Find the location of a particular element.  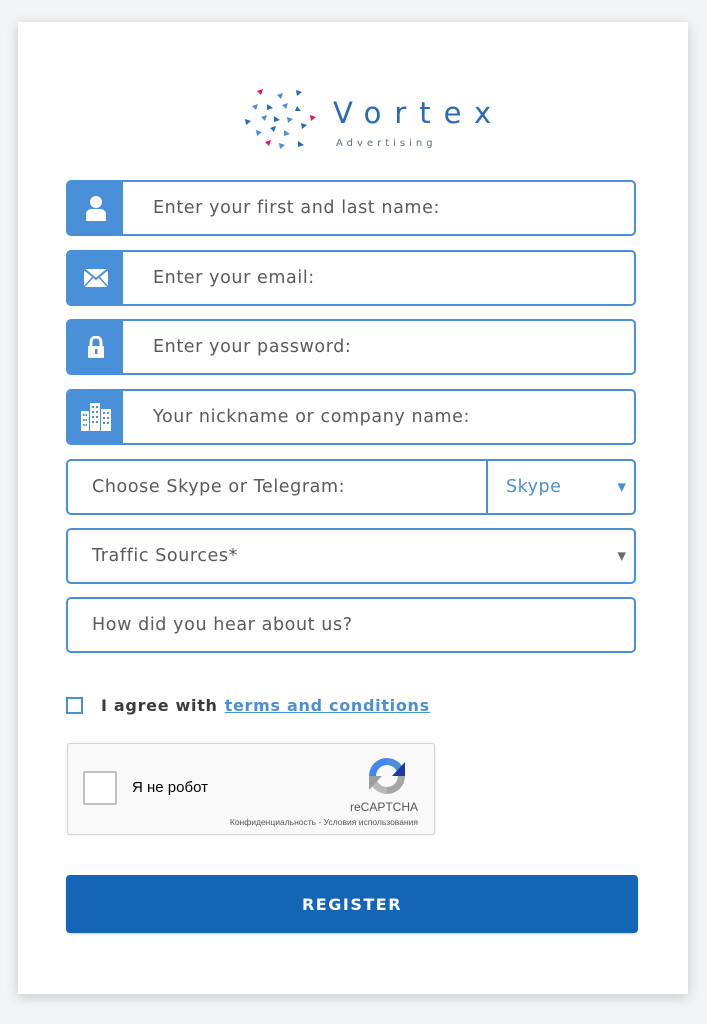

nickname-field: Your nickname or company name: is located at coordinates (351, 417).